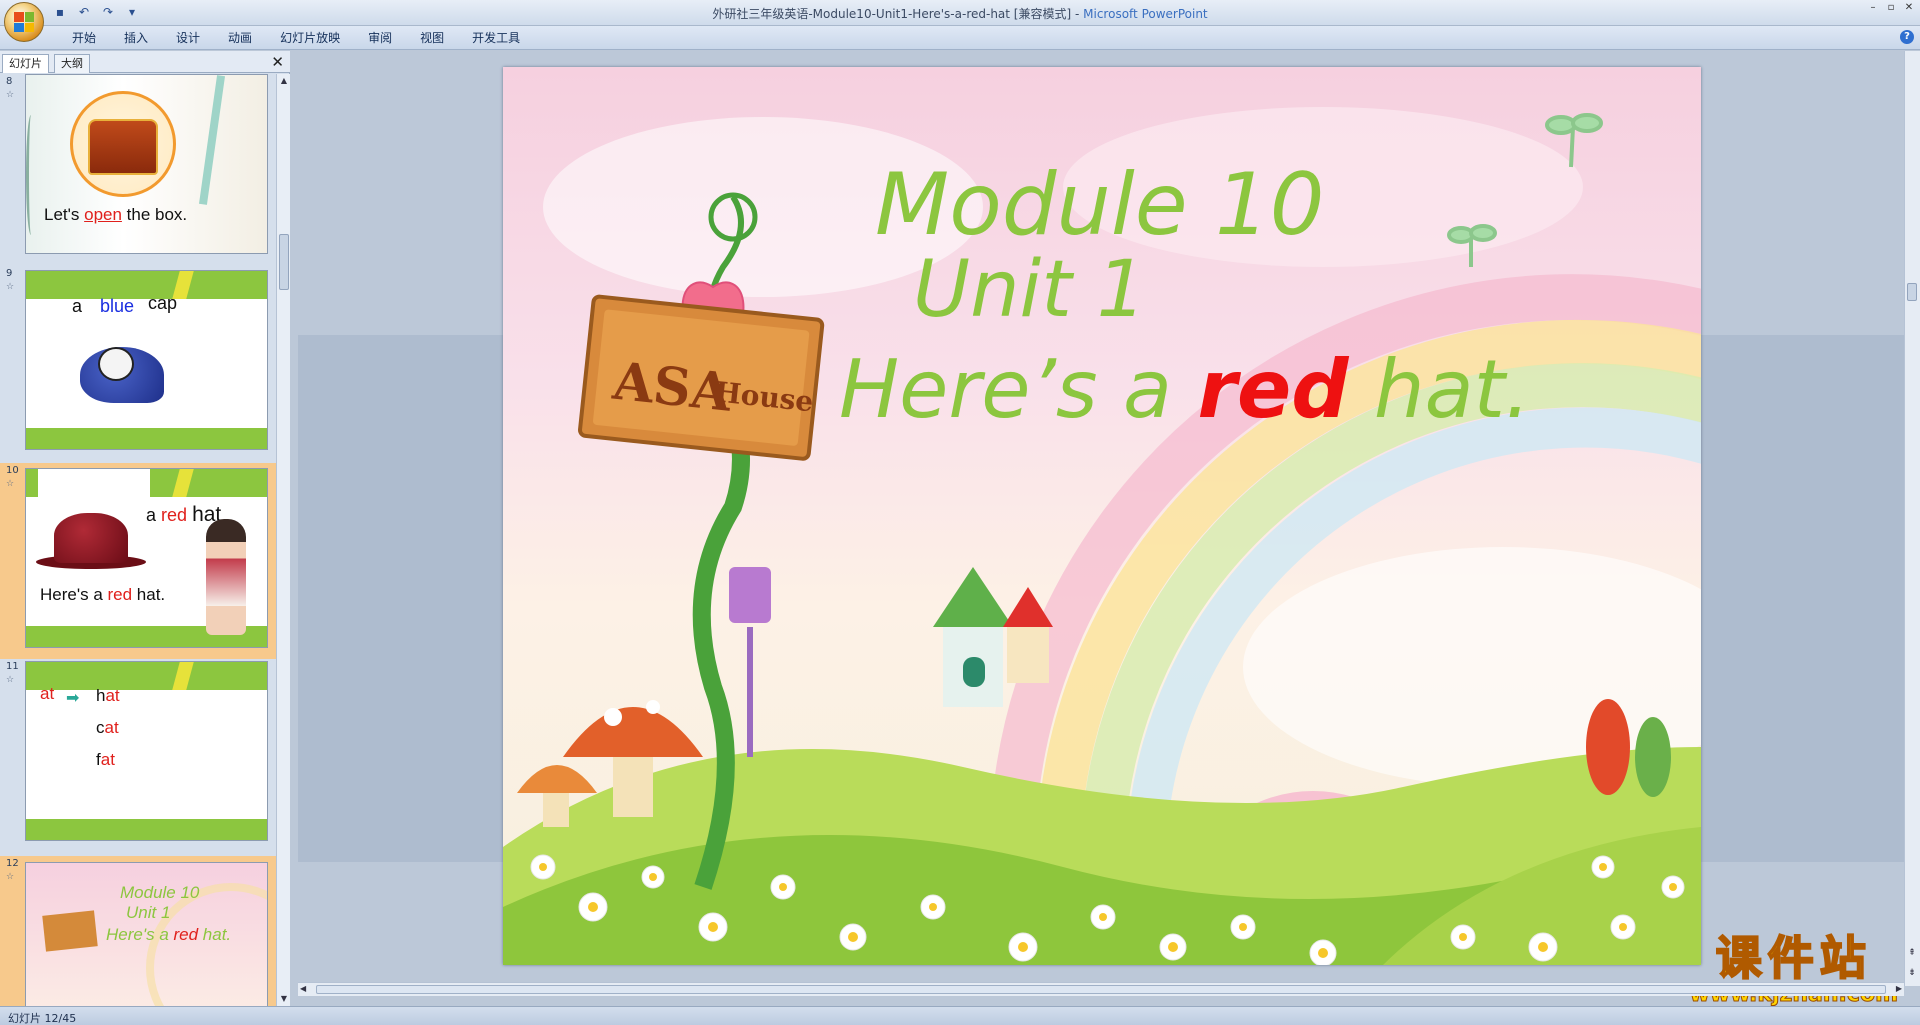  Describe the element at coordinates (12, 863) in the screenshot. I see `slide-number: 12` at that location.